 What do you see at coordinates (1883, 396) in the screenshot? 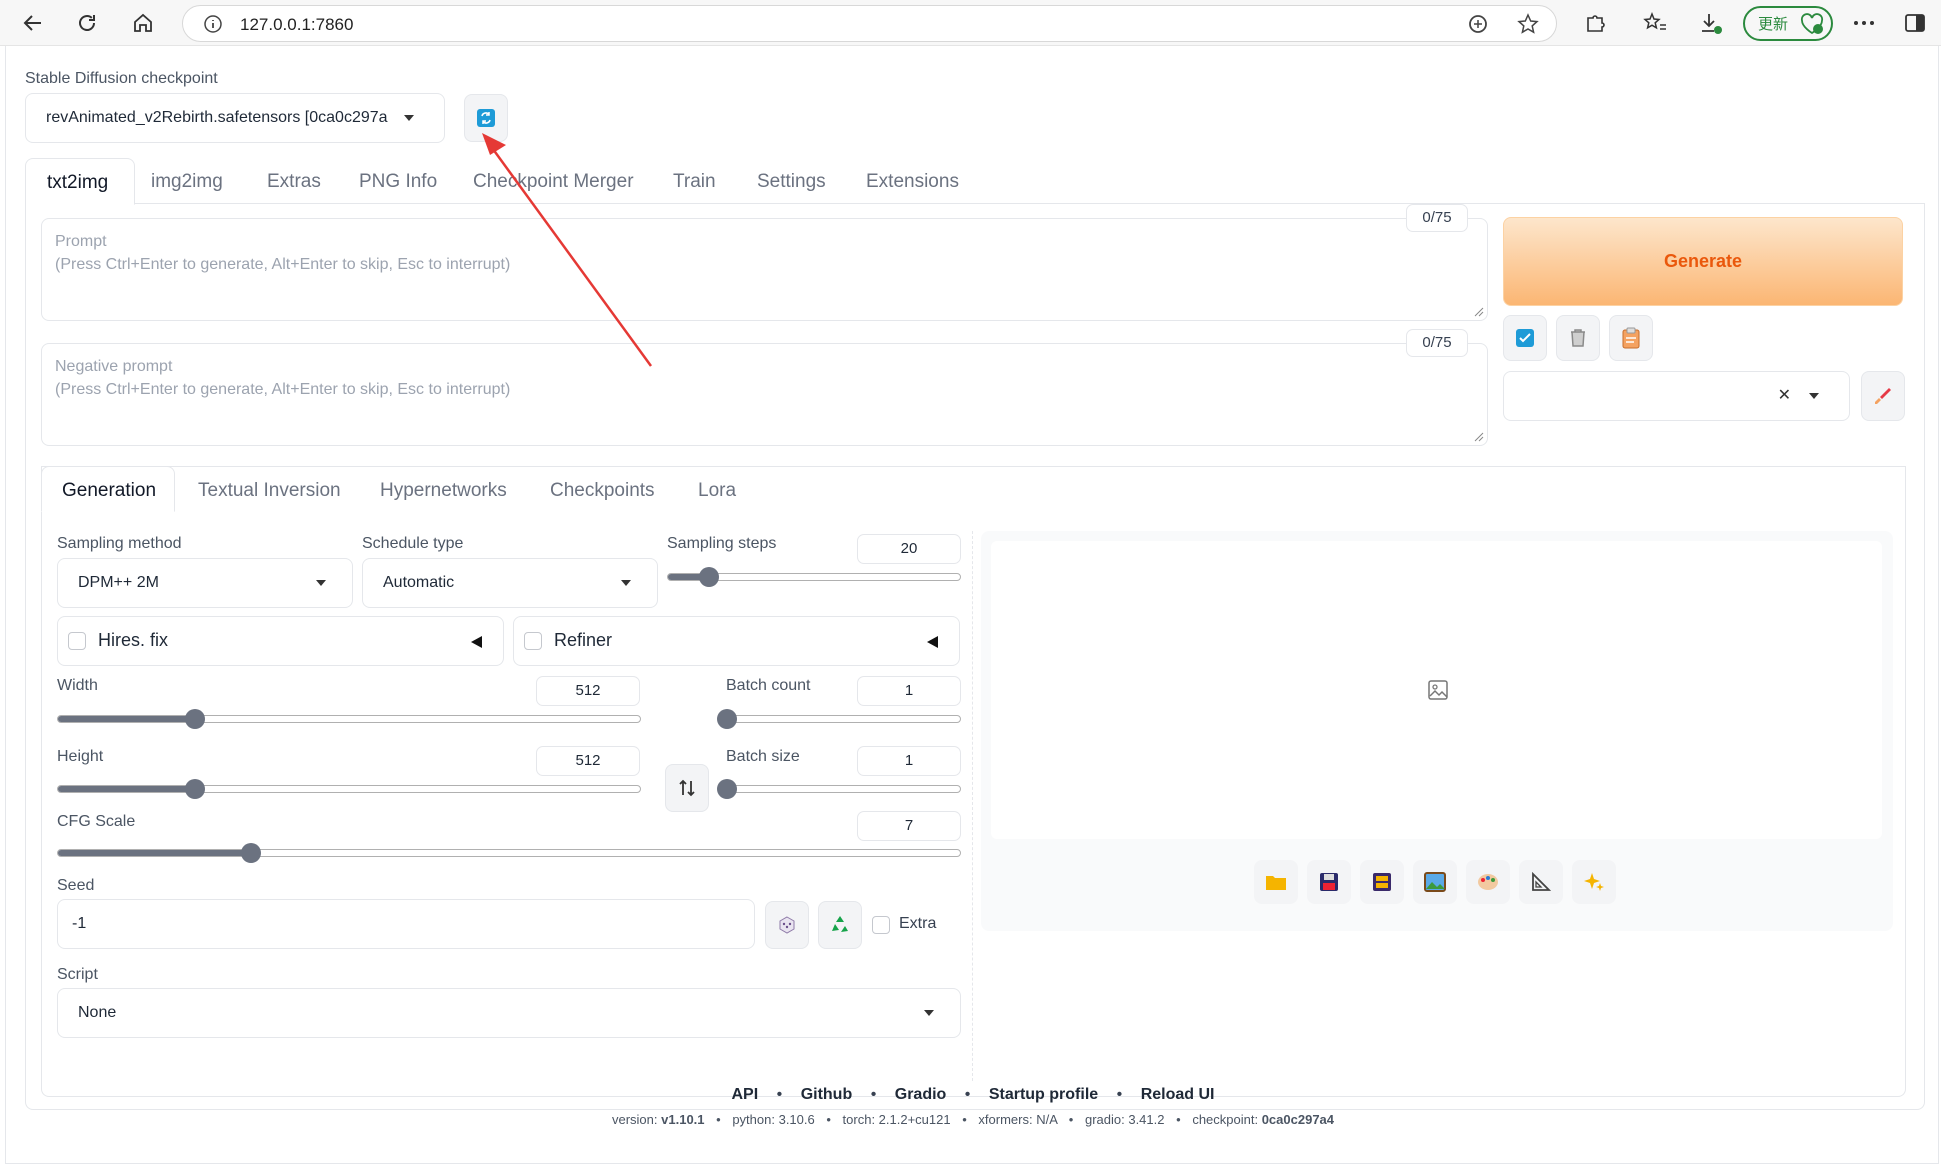
I see `edit-styles-button` at bounding box center [1883, 396].